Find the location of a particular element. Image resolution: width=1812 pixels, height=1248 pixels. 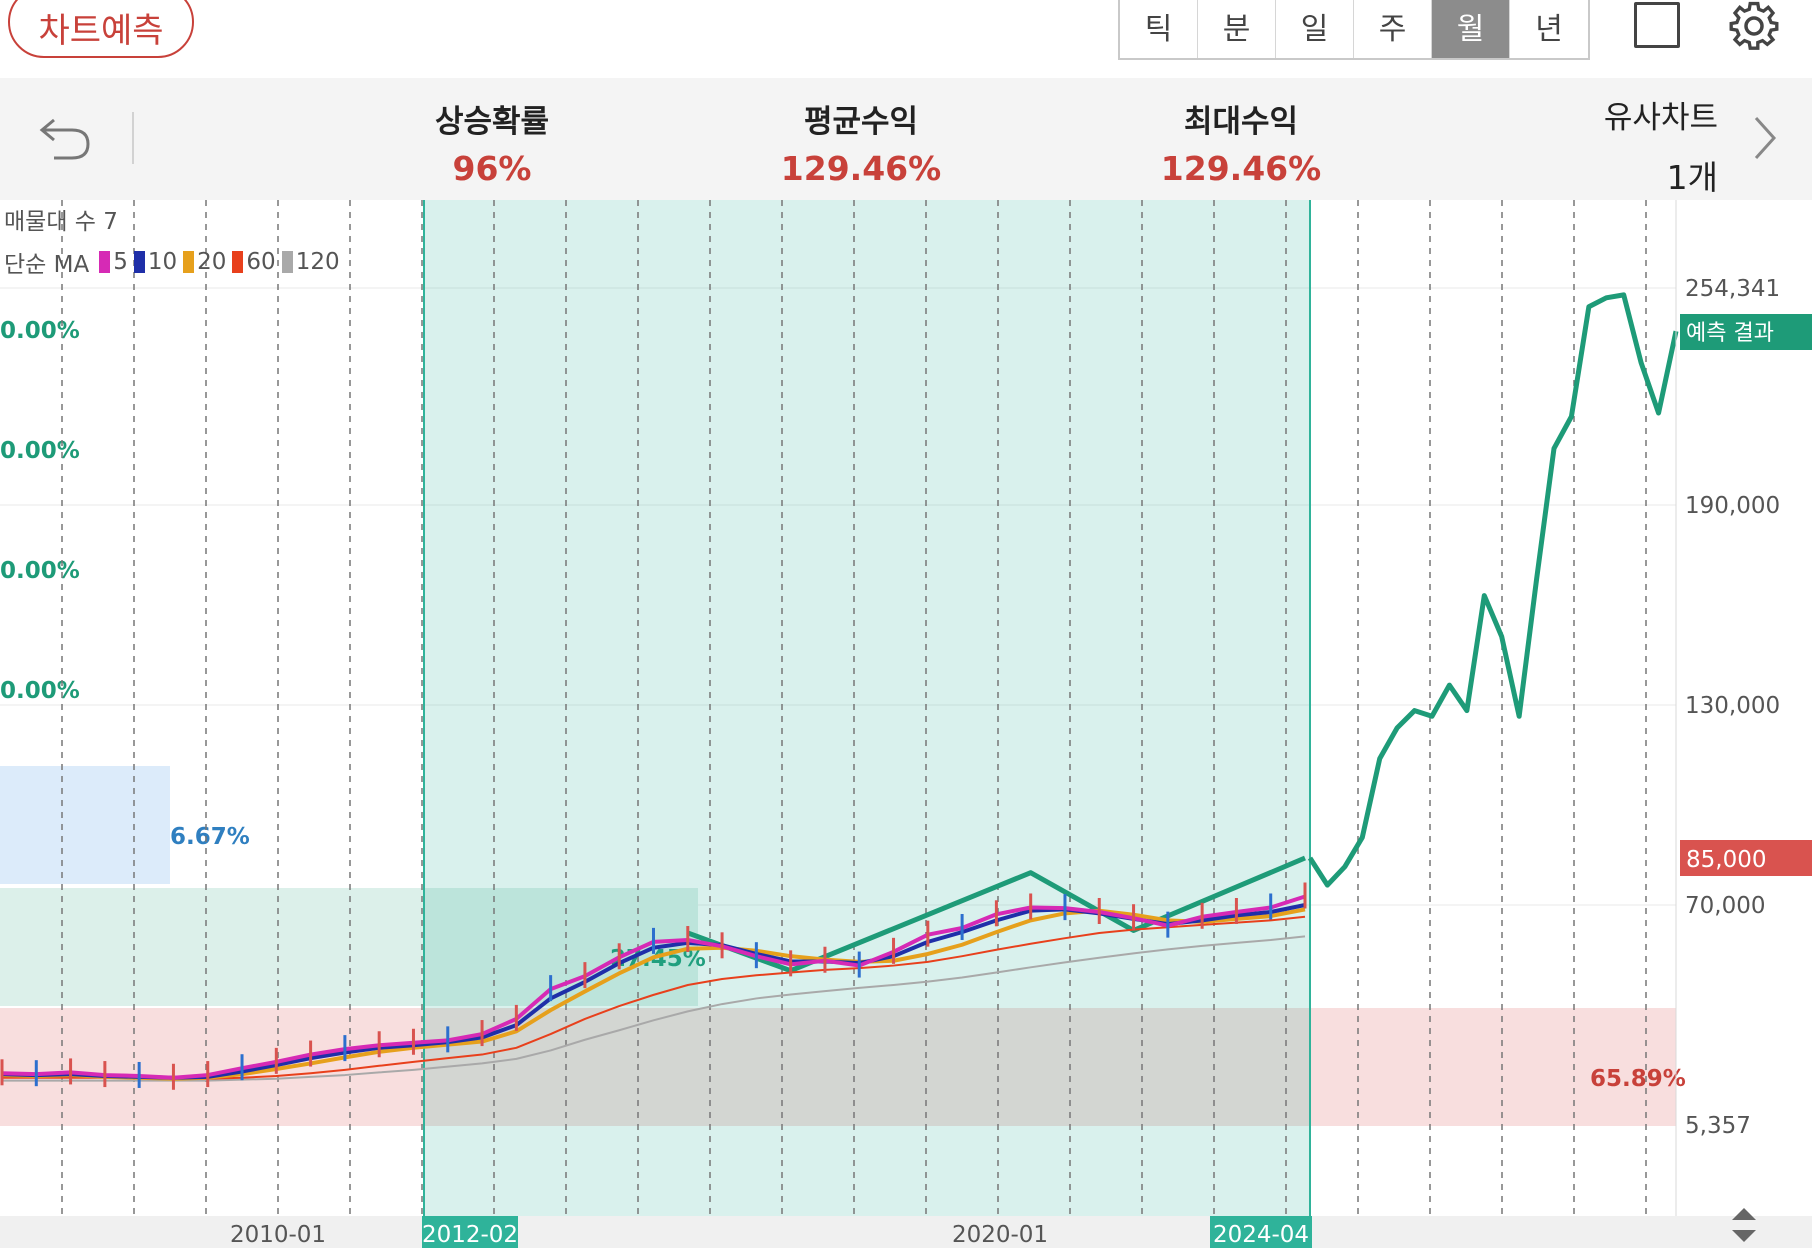

volume-profile-bar is located at coordinates (85, 825).